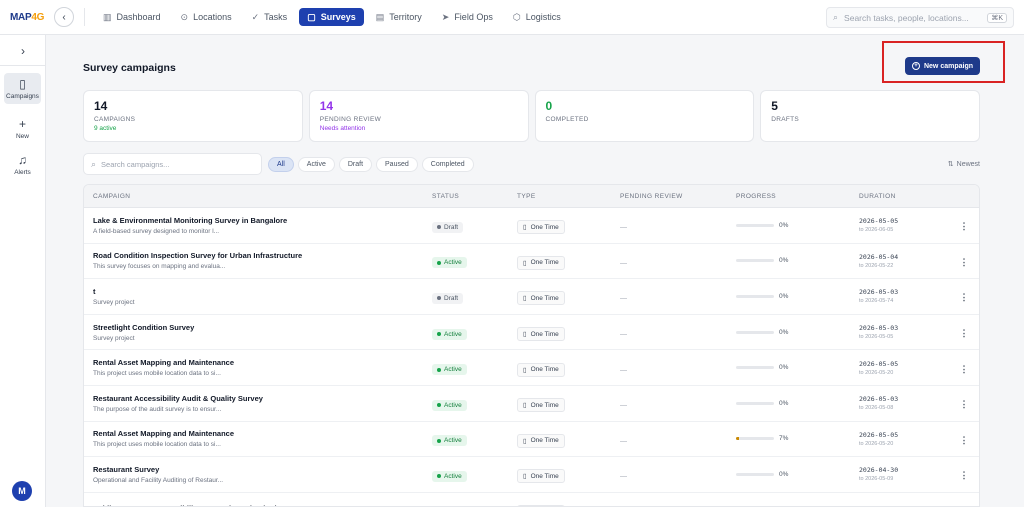 Image resolution: width=1024 pixels, height=507 pixels. What do you see at coordinates (262, 469) in the screenshot?
I see `campaign-name: Restaurant Survey` at bounding box center [262, 469].